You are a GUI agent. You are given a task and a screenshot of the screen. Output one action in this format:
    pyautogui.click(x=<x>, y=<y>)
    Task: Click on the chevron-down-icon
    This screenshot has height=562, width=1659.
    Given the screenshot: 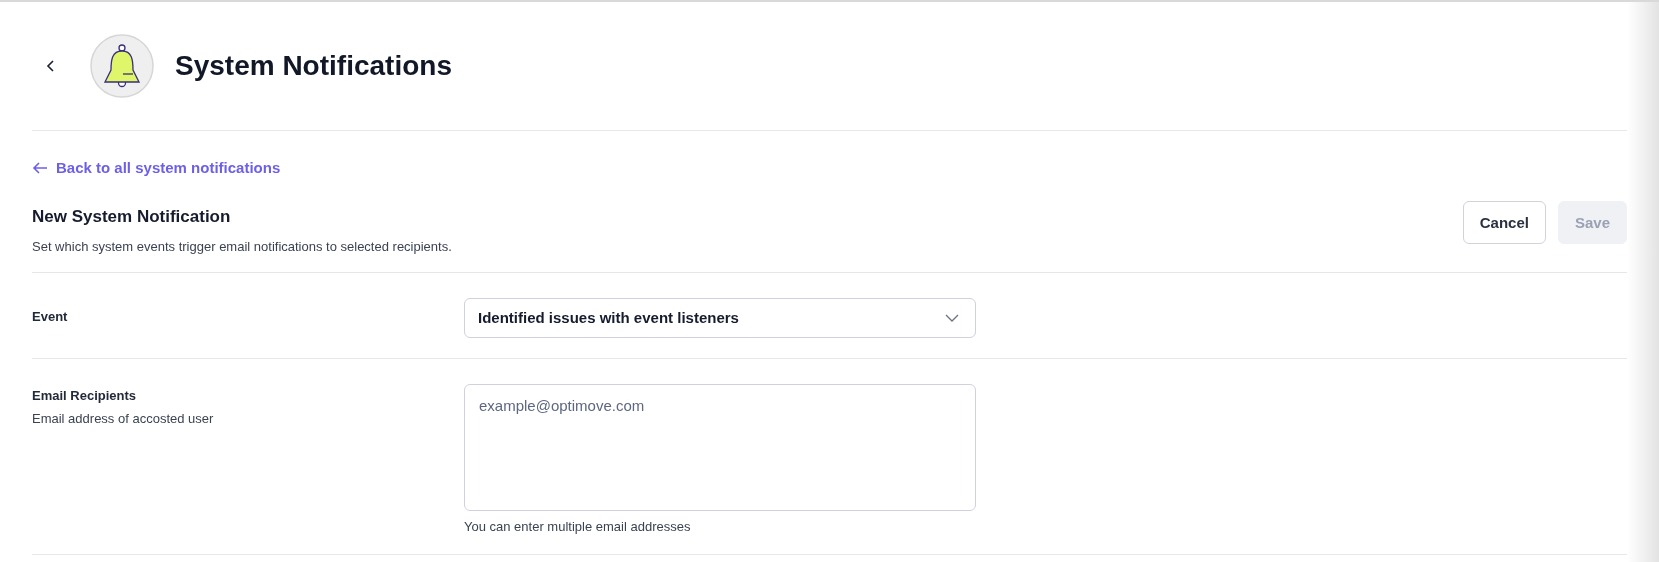 What is the action you would take?
    pyautogui.click(x=952, y=317)
    